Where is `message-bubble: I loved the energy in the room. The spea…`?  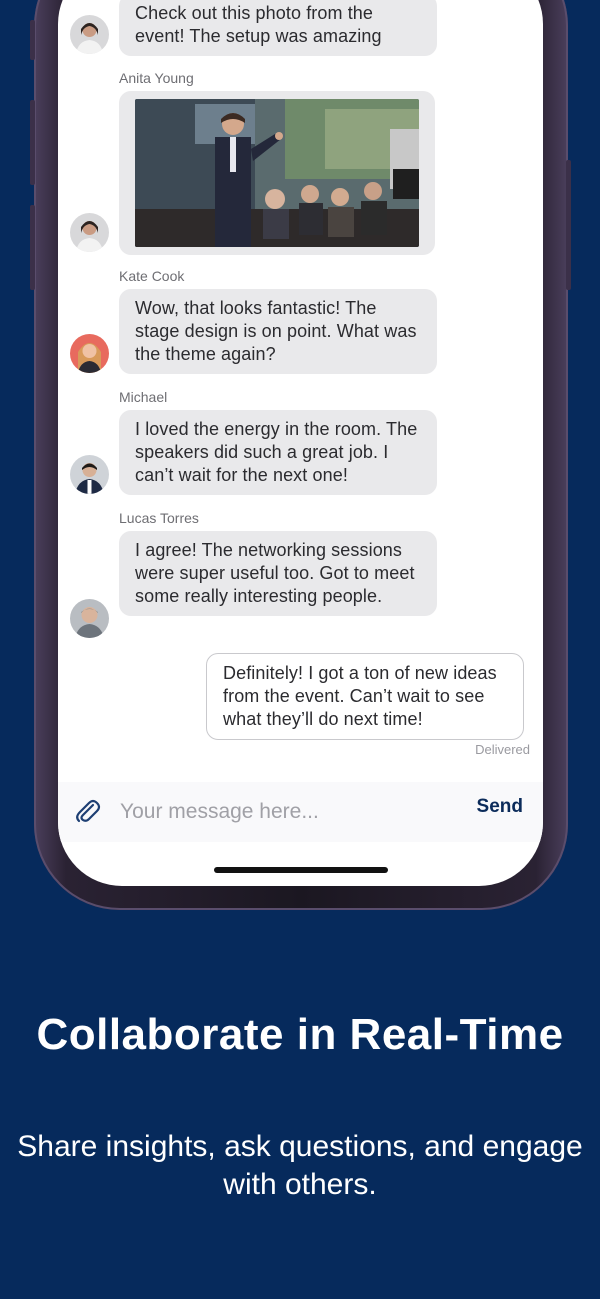 message-bubble: I loved the energy in the room. The spea… is located at coordinates (278, 452).